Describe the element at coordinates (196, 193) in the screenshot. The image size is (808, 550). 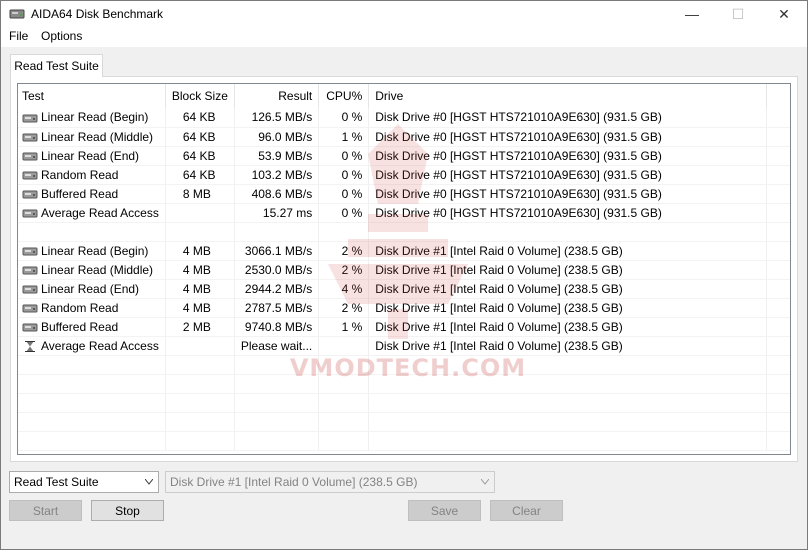
I see `cell-block-text: 8 MB` at that location.